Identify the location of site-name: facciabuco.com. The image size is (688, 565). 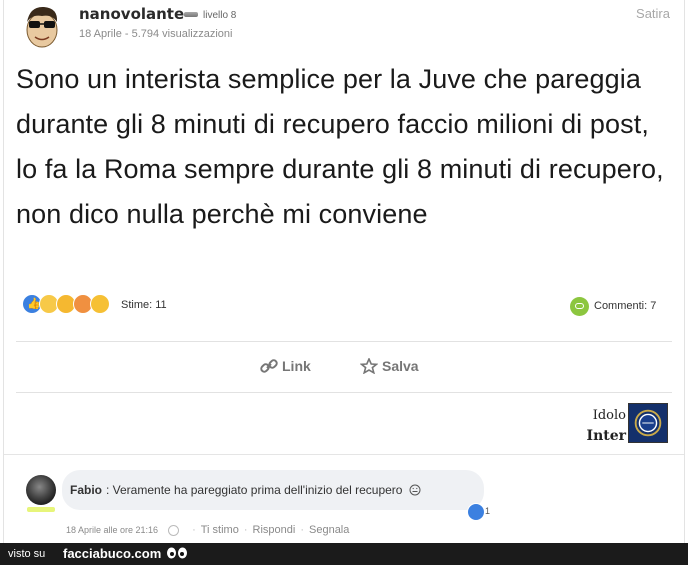
(112, 553).